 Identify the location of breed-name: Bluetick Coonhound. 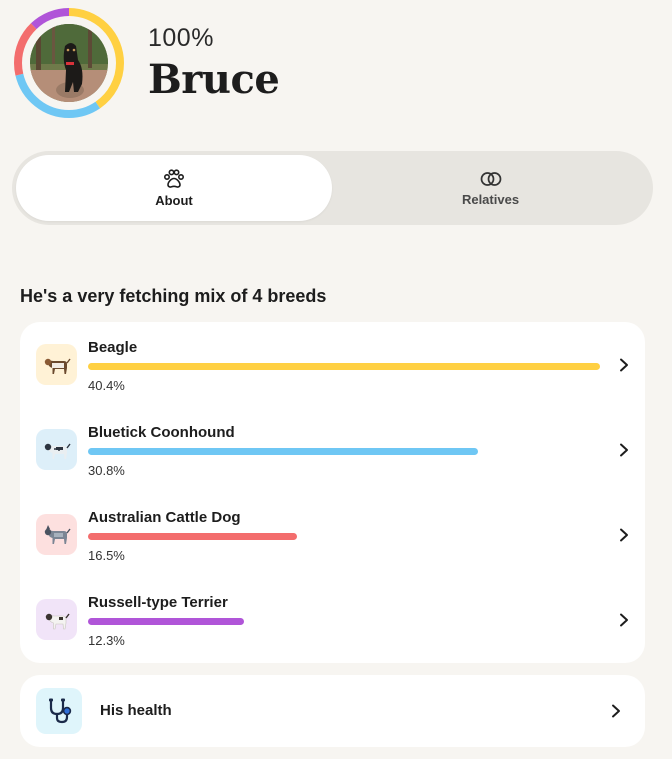
(161, 432).